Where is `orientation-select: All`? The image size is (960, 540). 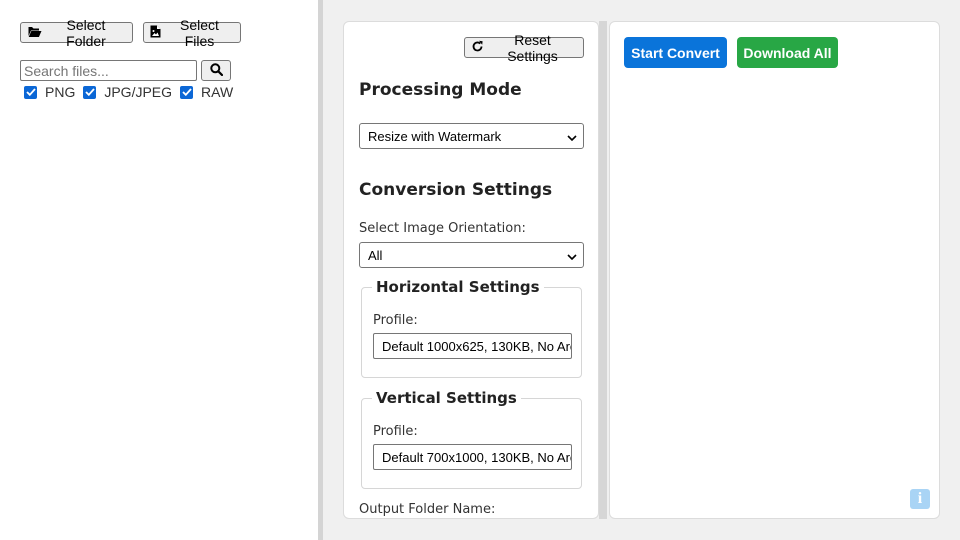 orientation-select: All is located at coordinates (471, 255).